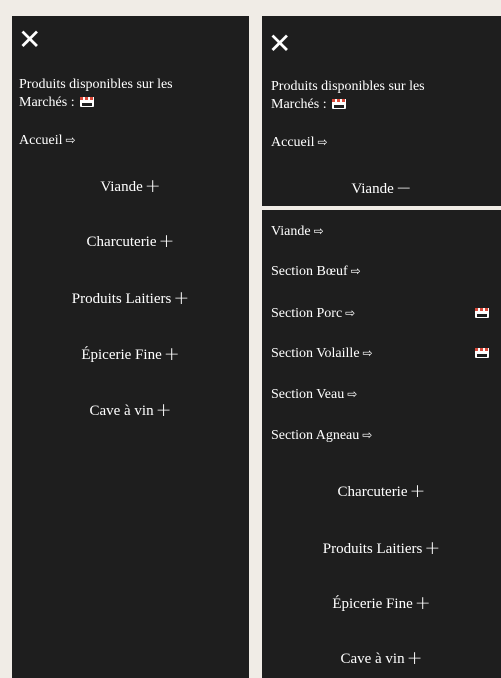 The width and height of the screenshot is (501, 678). I want to click on submenu-item-label: Section Volaille, so click(315, 353).